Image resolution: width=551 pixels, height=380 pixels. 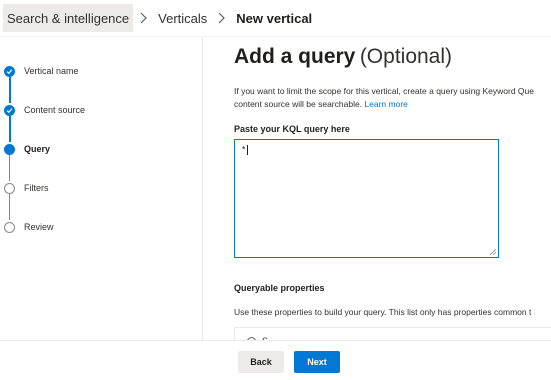 I want to click on breadcrumb-verticals-link: Verticals, so click(x=182, y=18).